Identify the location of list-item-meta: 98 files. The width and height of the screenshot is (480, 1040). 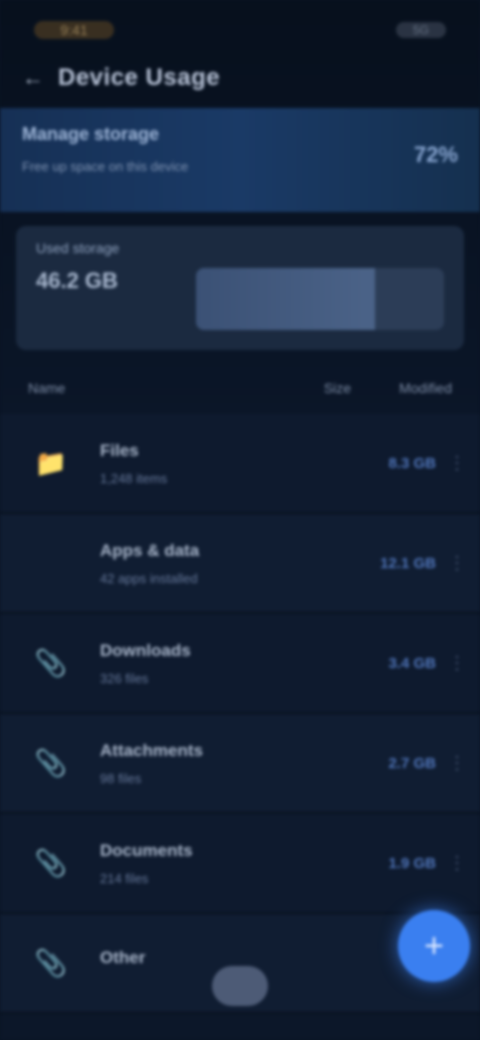
(121, 778).